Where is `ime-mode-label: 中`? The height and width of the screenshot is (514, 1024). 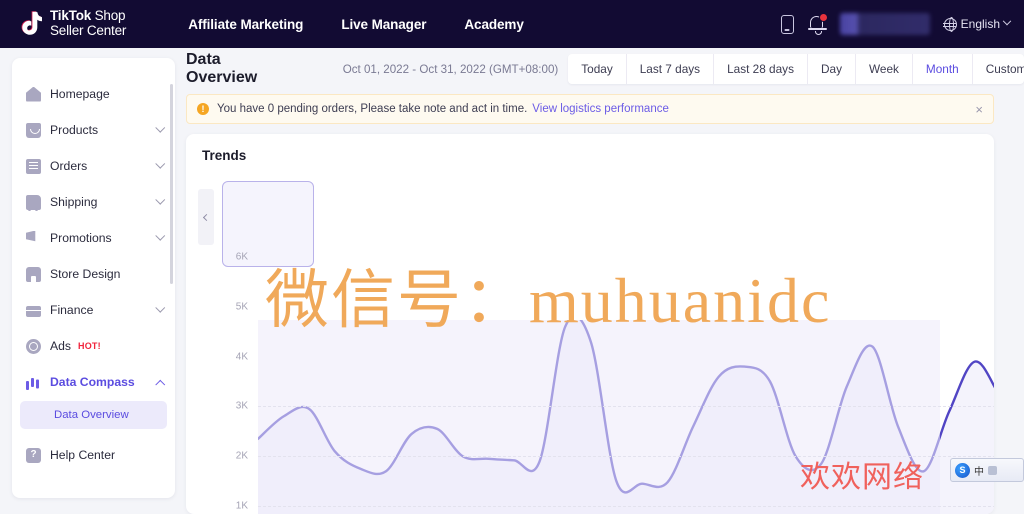 ime-mode-label: 中 is located at coordinates (979, 470).